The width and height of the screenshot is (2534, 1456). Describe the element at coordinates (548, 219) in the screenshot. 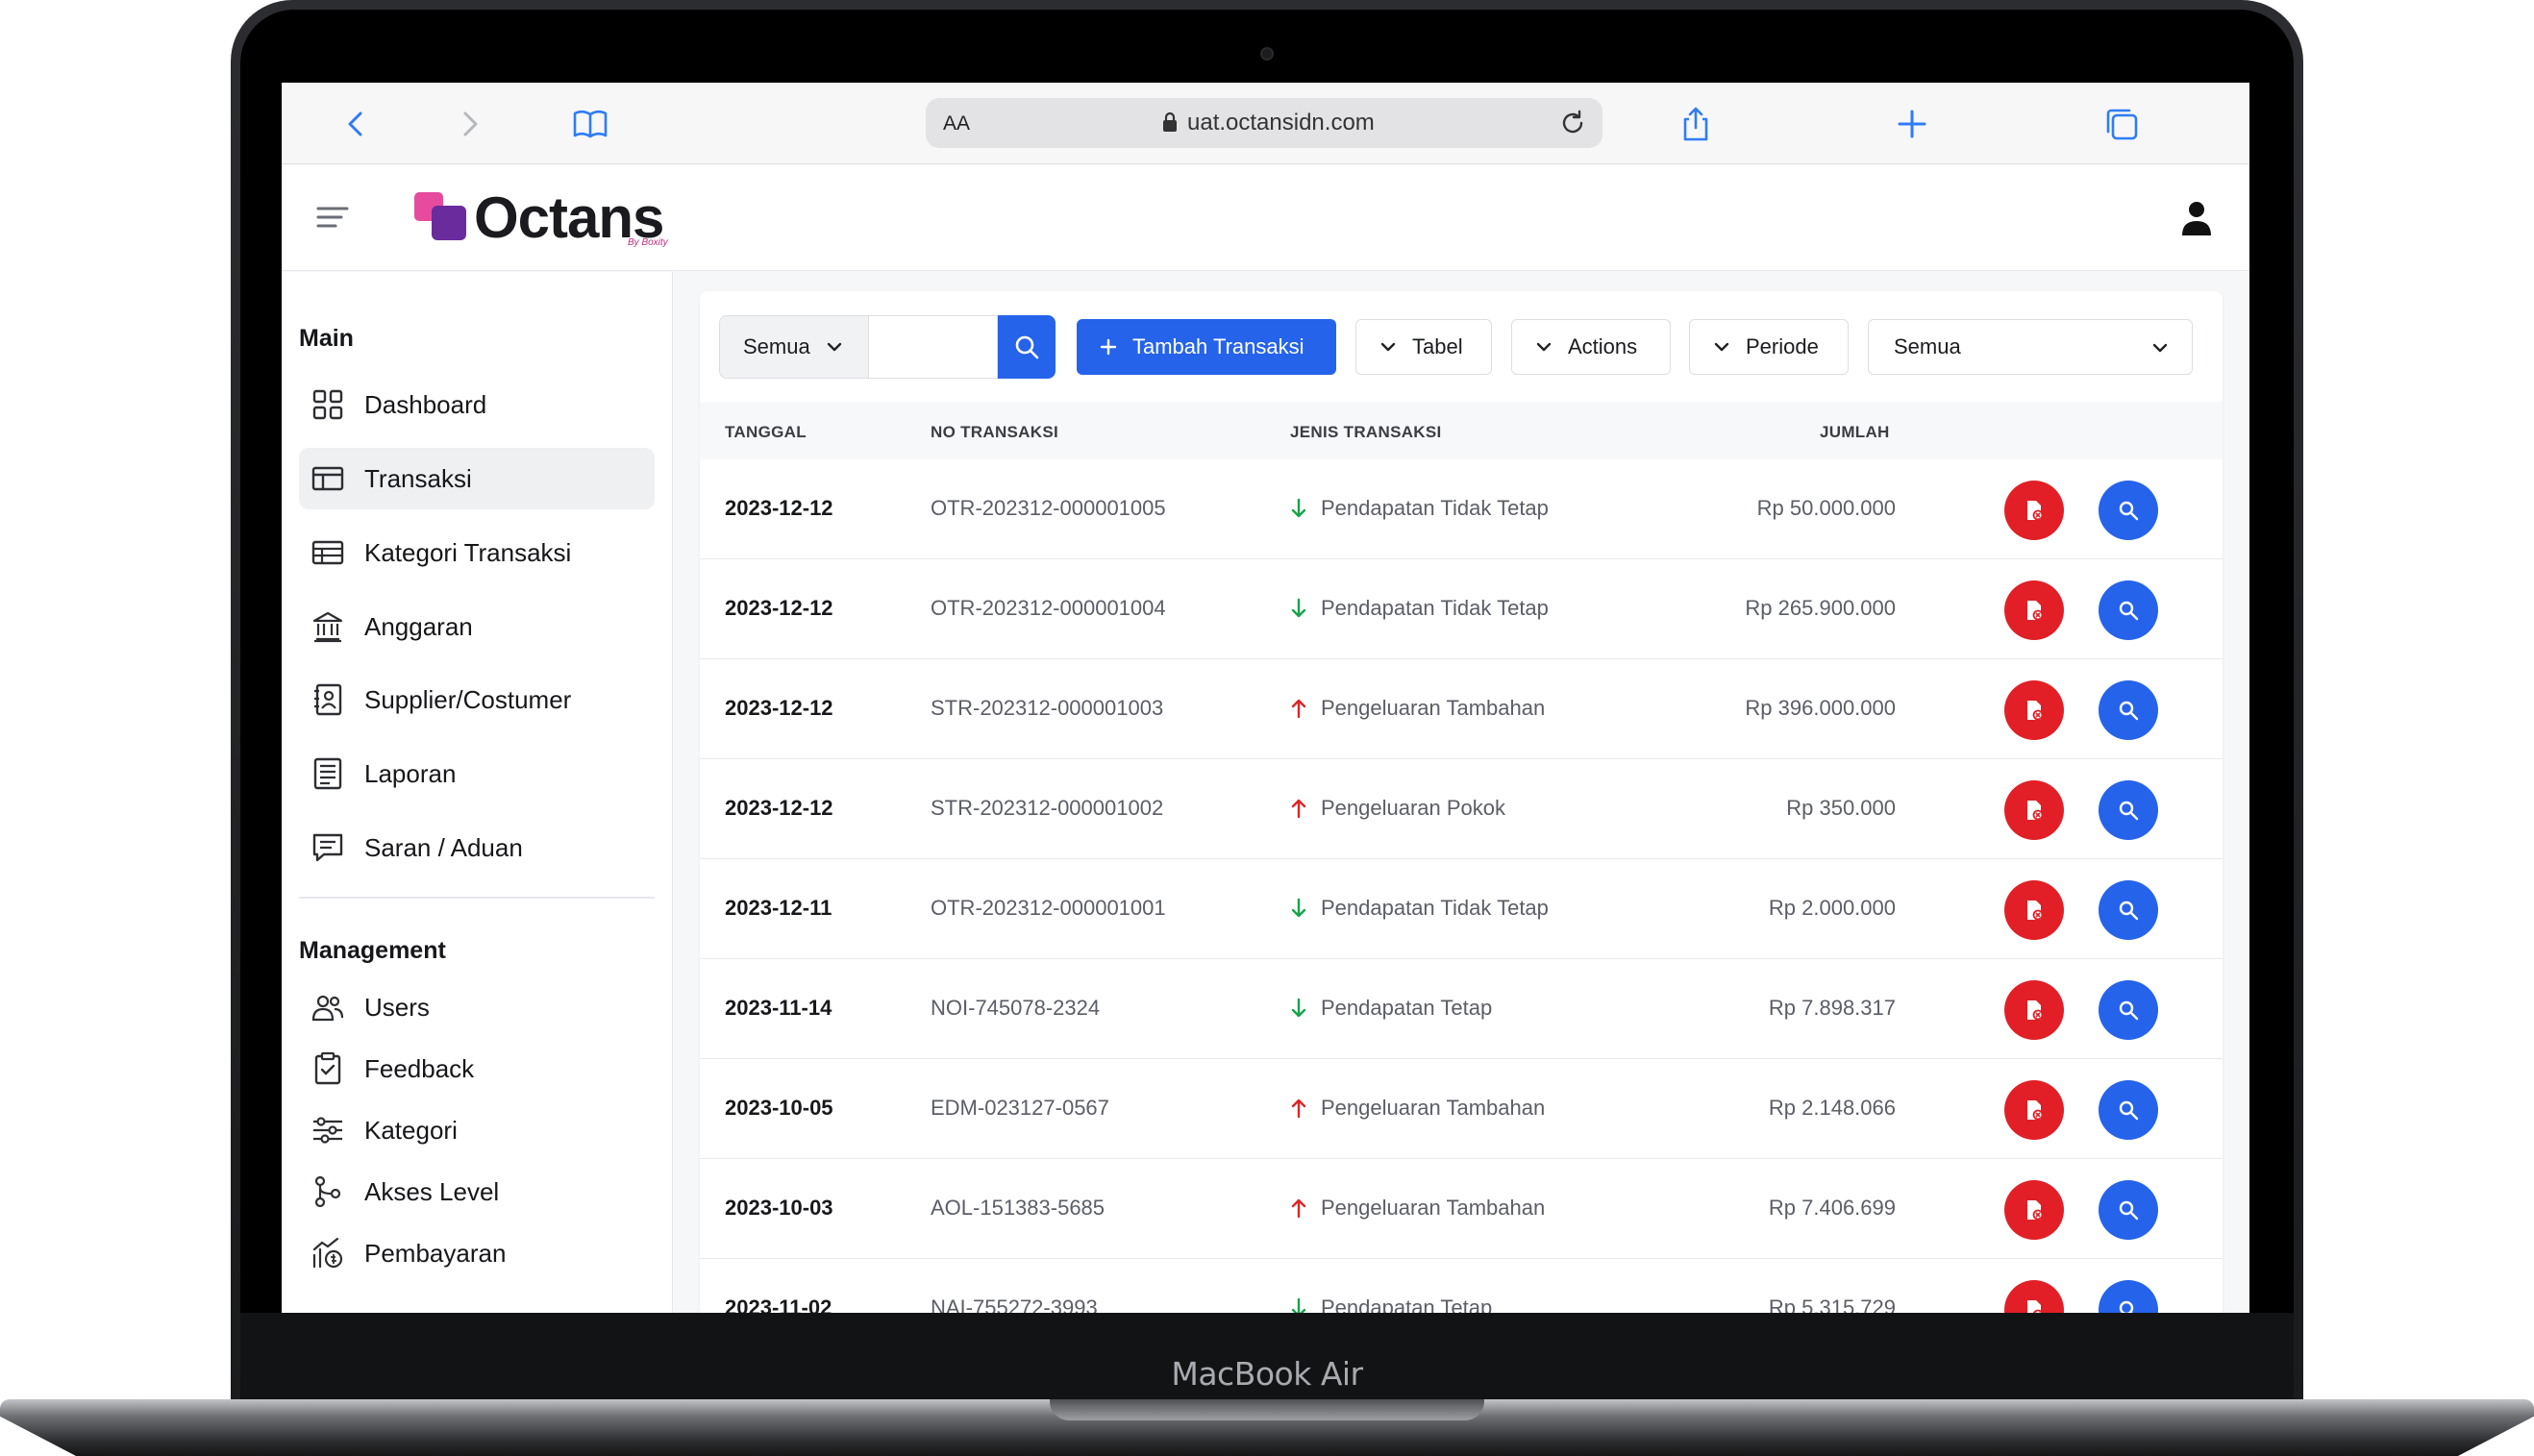

I see `octans-logo: Octans By Boxity` at that location.